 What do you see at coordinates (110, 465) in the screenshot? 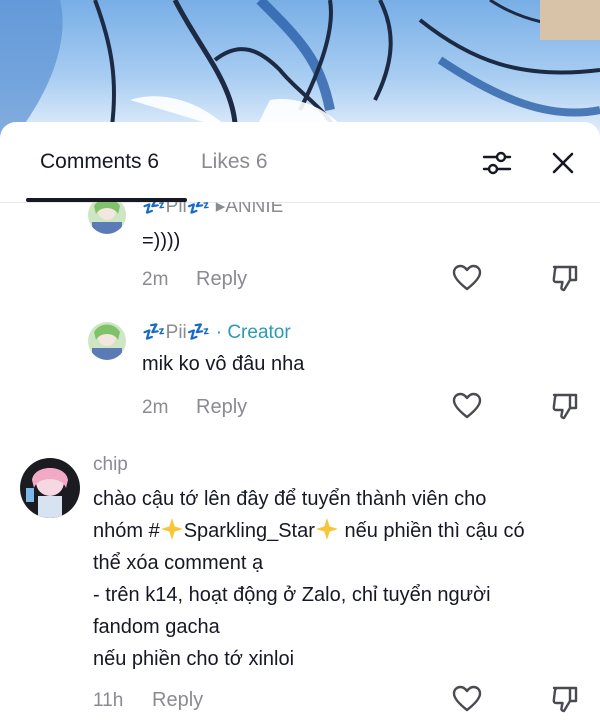
I see `comment-author: chip` at bounding box center [110, 465].